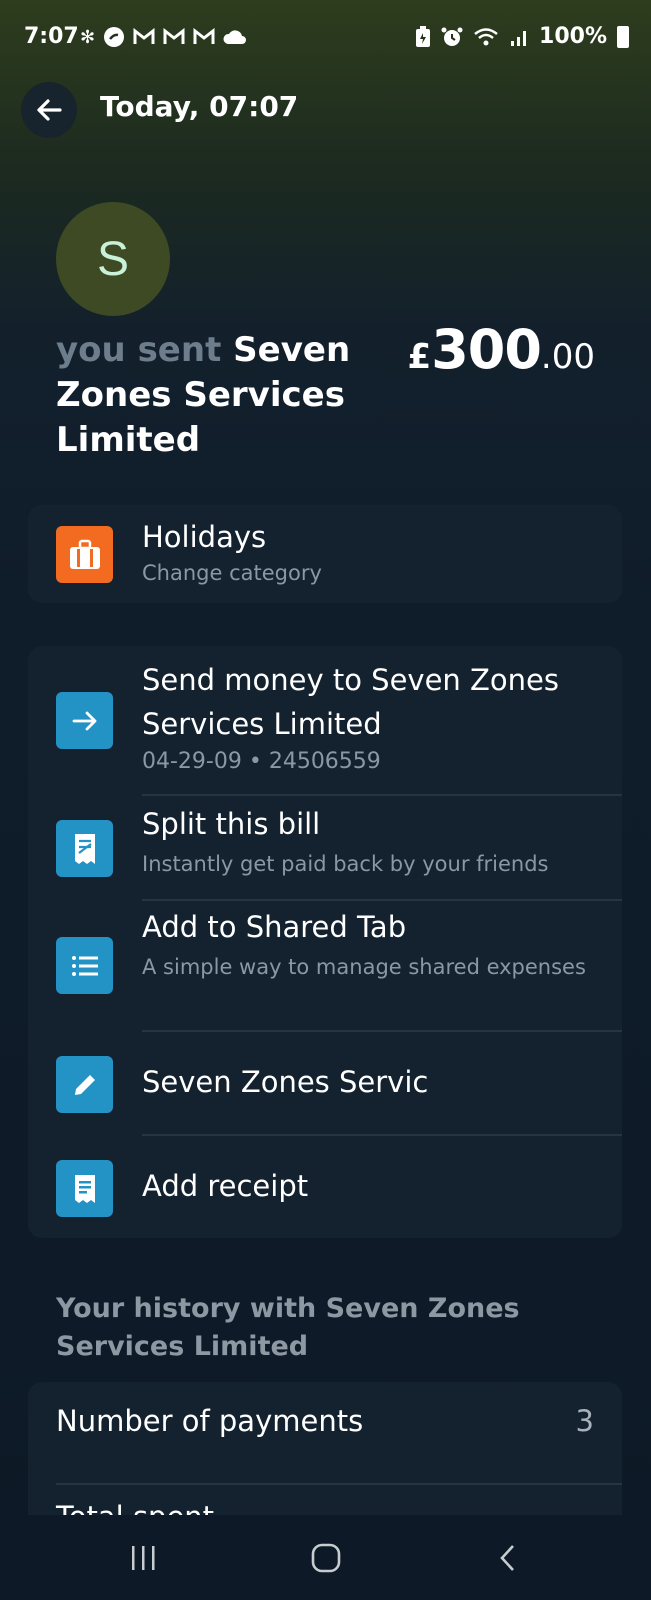 This screenshot has width=651, height=1600. Describe the element at coordinates (364, 967) in the screenshot. I see `shared-tab-subtitle: A simple way to manage shared expenses` at that location.